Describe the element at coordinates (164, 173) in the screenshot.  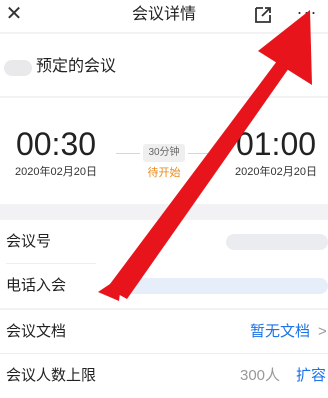
I see `status-badge: 待开始` at that location.